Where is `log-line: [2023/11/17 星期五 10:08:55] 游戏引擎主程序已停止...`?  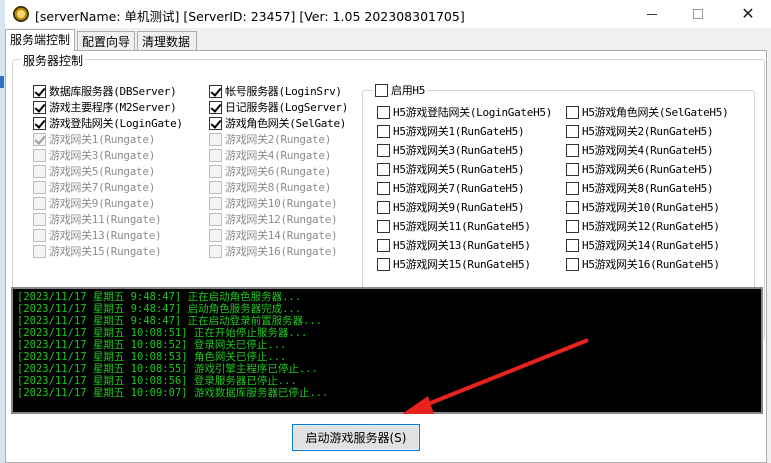 log-line: [2023/11/17 星期五 10:08:55] 游戏引擎主程序已停止... is located at coordinates (167, 369).